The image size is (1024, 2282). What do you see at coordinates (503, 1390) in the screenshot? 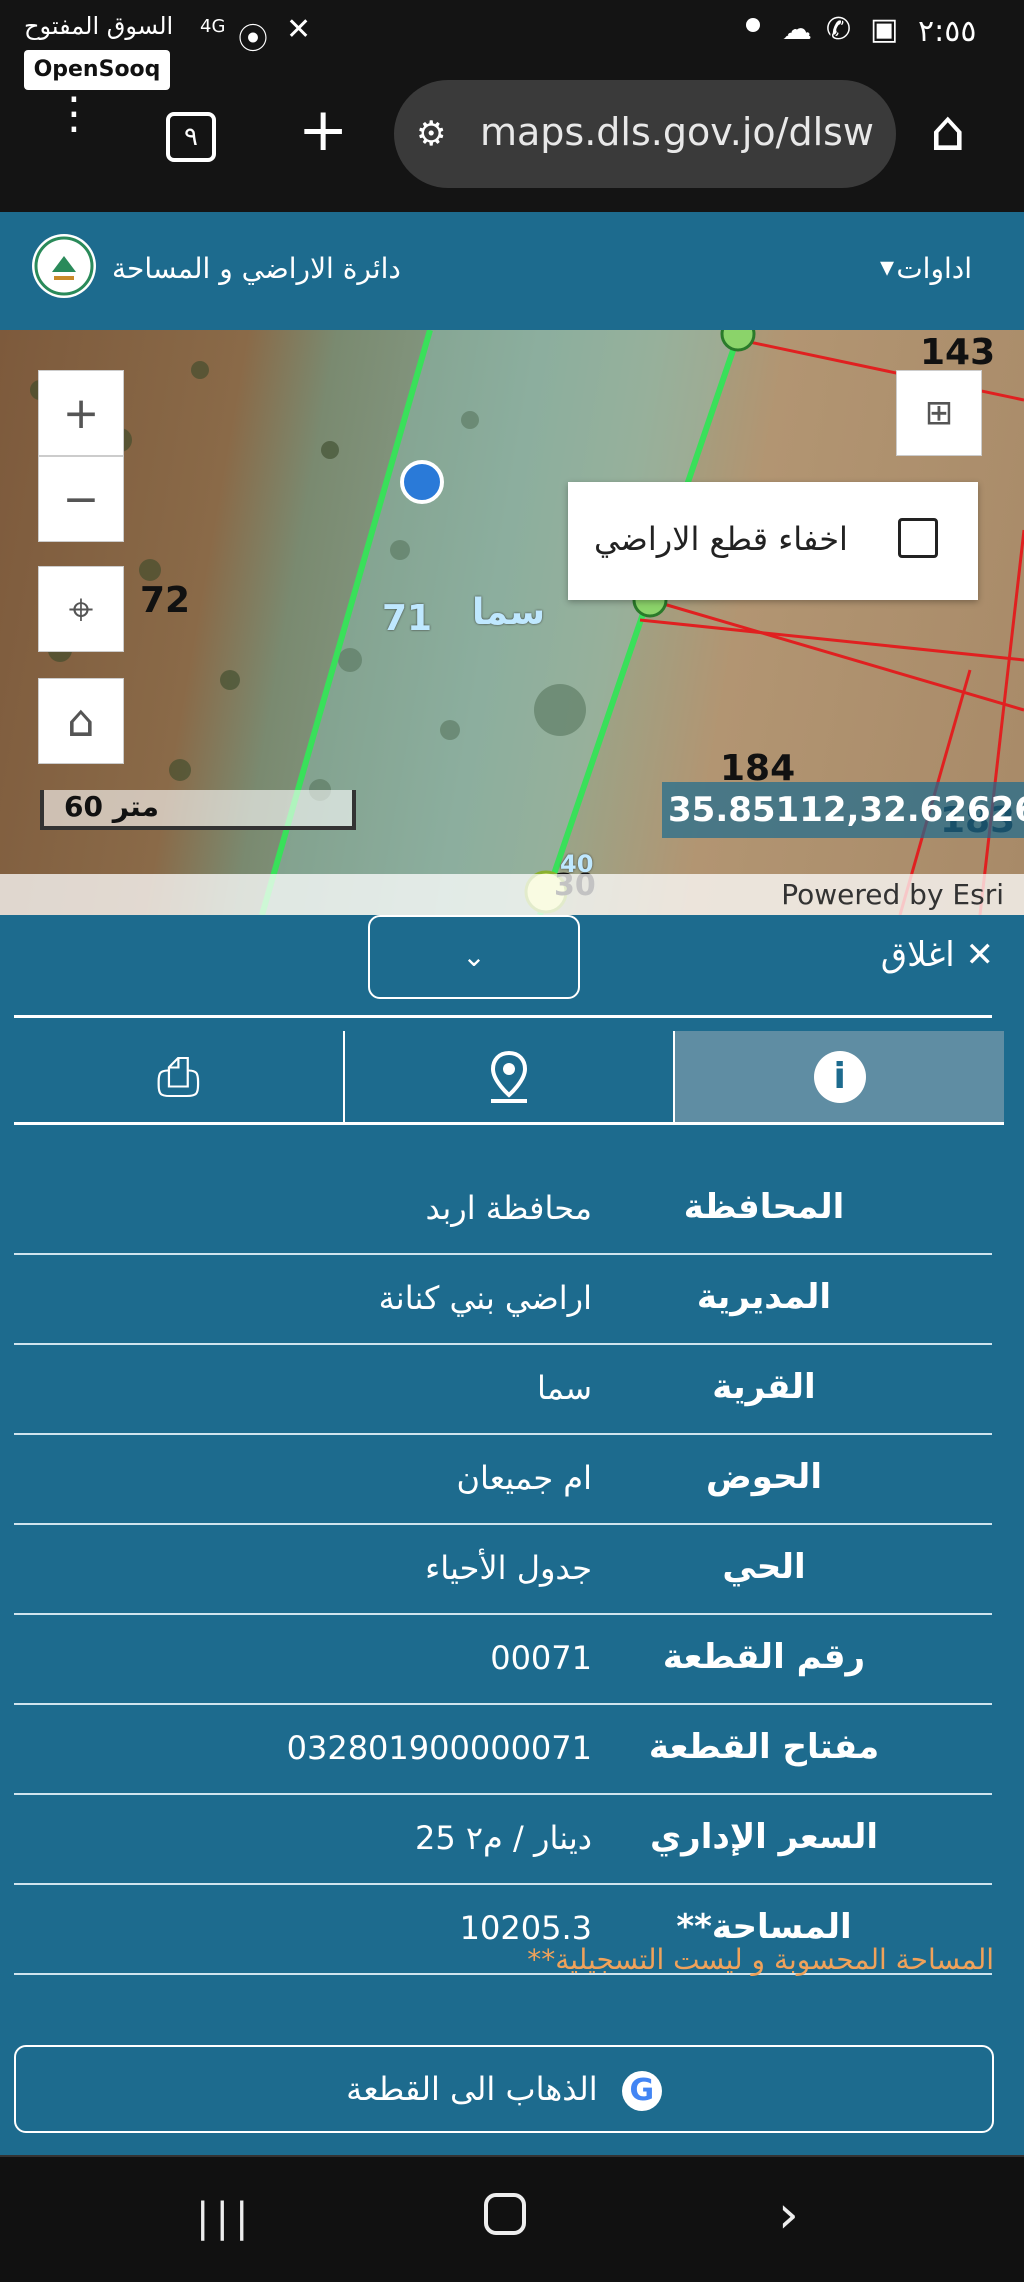
I see `attr-row-village: القرية سما` at bounding box center [503, 1390].